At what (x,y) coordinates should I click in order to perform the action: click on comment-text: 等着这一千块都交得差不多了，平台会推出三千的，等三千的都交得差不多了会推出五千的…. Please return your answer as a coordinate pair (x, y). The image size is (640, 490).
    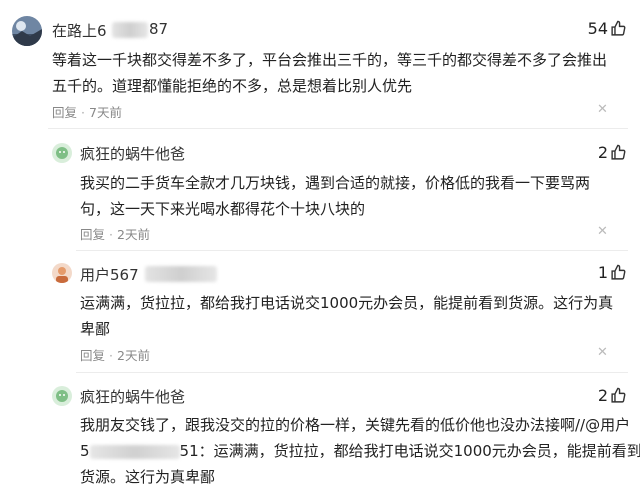
    Looking at the image, I should click on (330, 73).